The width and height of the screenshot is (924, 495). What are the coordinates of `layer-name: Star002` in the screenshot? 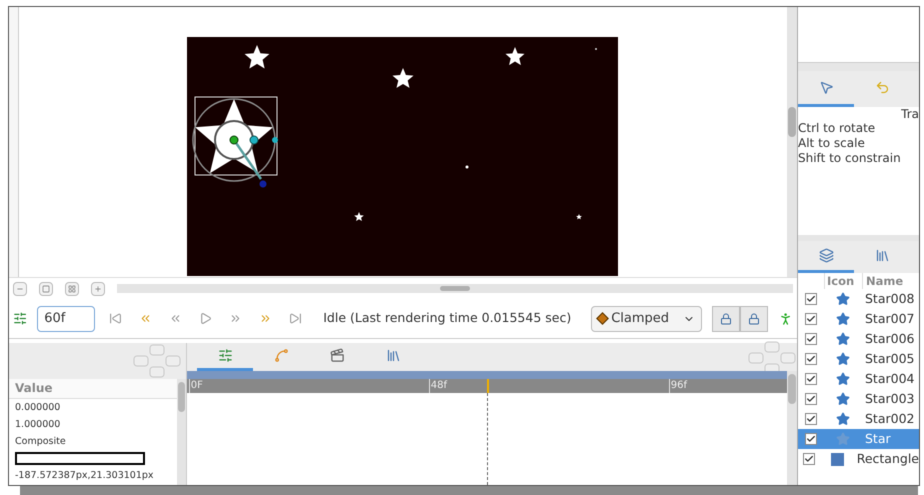 It's located at (889, 419).